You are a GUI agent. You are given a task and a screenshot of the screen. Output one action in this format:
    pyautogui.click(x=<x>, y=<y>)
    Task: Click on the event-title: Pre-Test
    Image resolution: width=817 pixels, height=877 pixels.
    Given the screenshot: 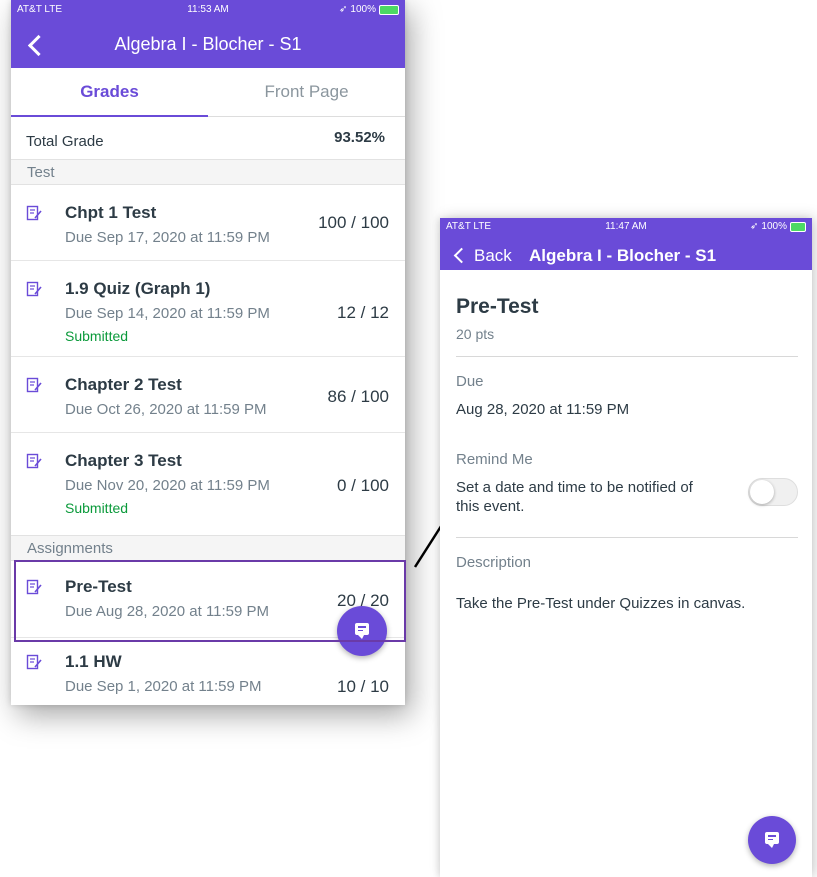 What is the action you would take?
    pyautogui.click(x=497, y=306)
    